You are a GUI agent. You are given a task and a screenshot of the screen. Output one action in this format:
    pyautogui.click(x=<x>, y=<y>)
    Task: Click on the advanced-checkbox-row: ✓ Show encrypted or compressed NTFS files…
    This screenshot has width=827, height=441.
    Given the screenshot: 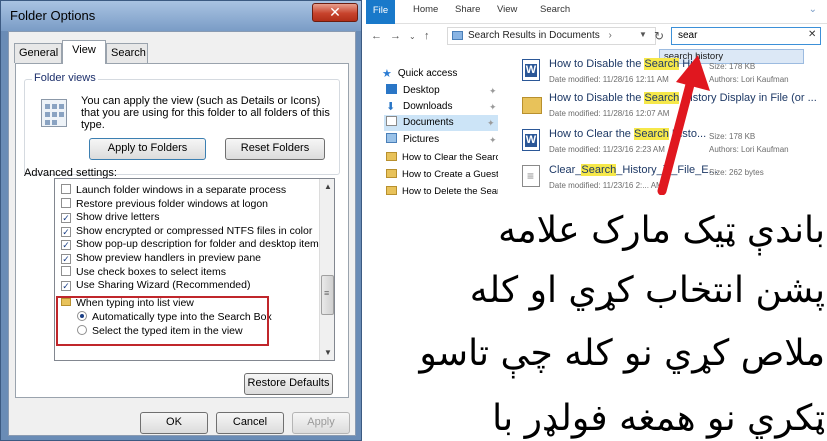 What is the action you would take?
    pyautogui.click(x=186, y=231)
    